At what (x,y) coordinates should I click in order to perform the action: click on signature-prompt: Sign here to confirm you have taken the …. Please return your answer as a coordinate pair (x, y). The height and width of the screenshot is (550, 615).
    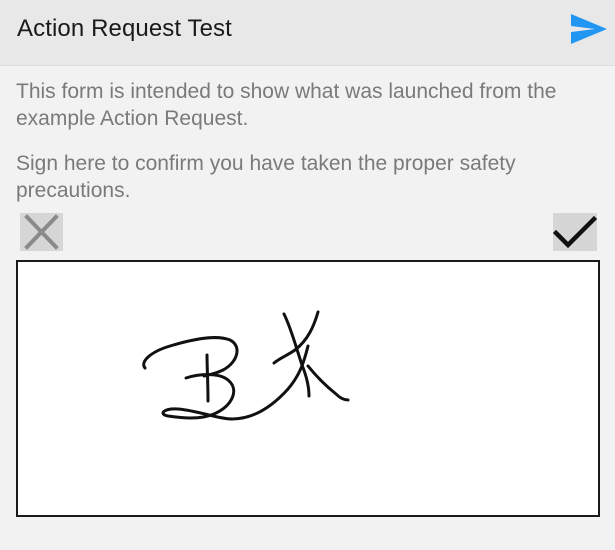
    Looking at the image, I should click on (266, 177).